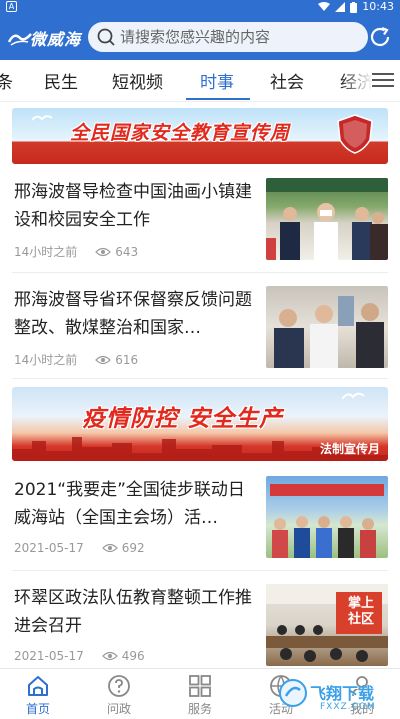 Image resolution: width=400 pixels, height=719 pixels. I want to click on news-title: 邢海波督导检查中国油画小镇建设和校园安全工作, so click(135, 206).